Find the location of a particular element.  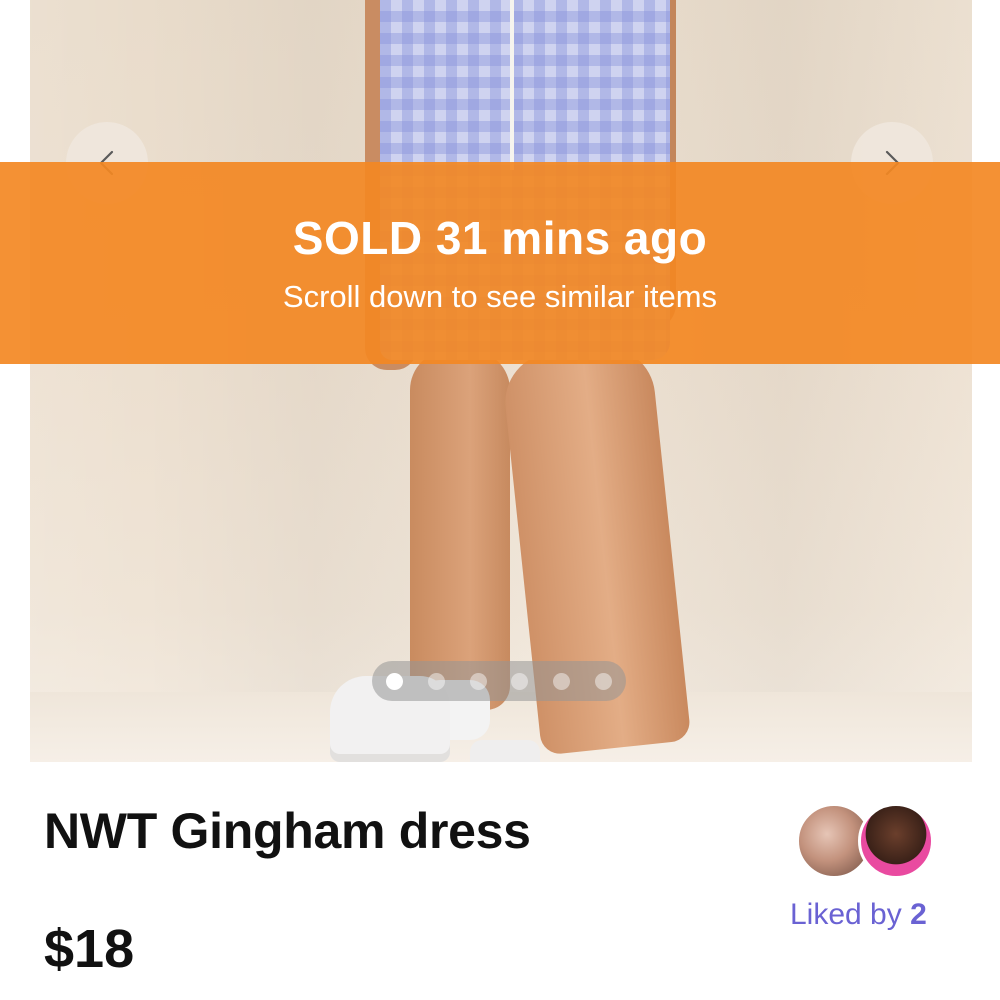

sold-banner-title: SOLD 31 mins ago is located at coordinates (500, 238).